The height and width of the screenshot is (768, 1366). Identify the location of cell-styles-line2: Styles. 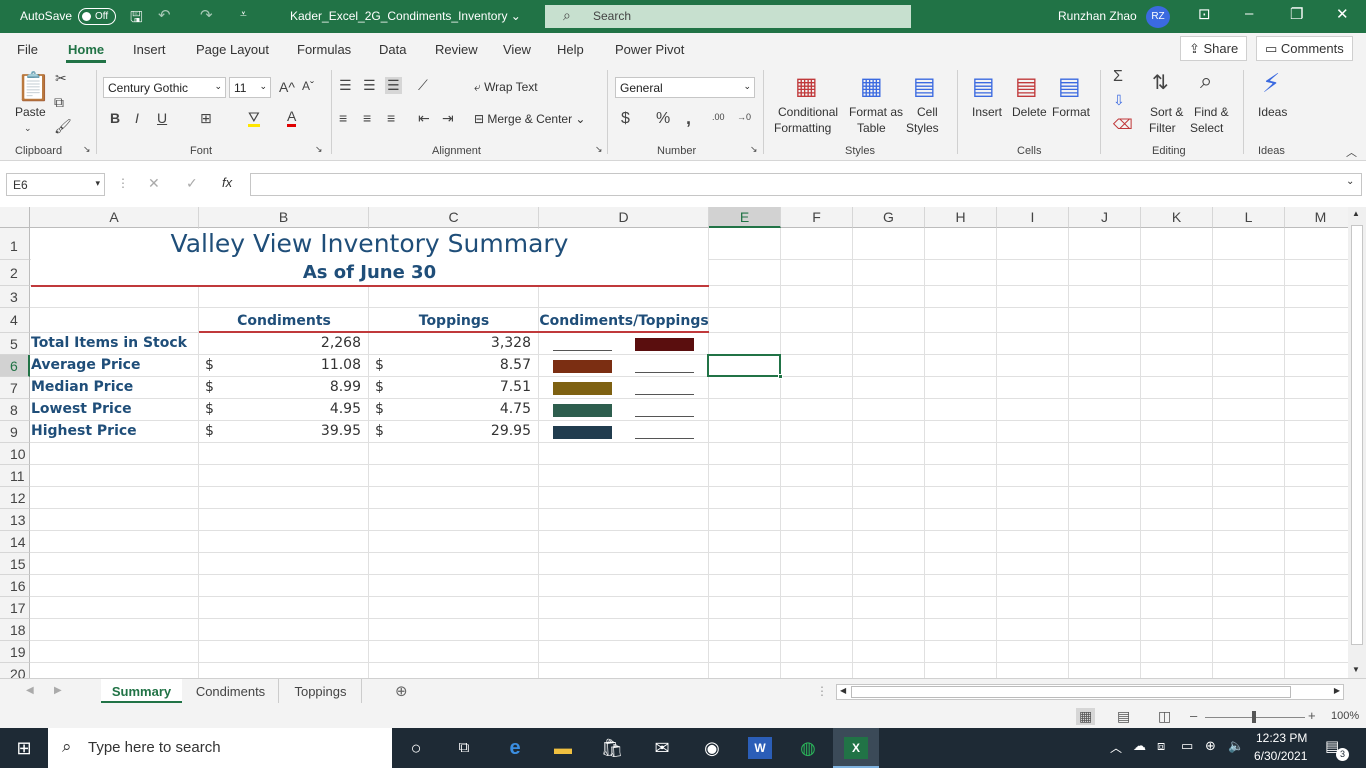
(922, 128).